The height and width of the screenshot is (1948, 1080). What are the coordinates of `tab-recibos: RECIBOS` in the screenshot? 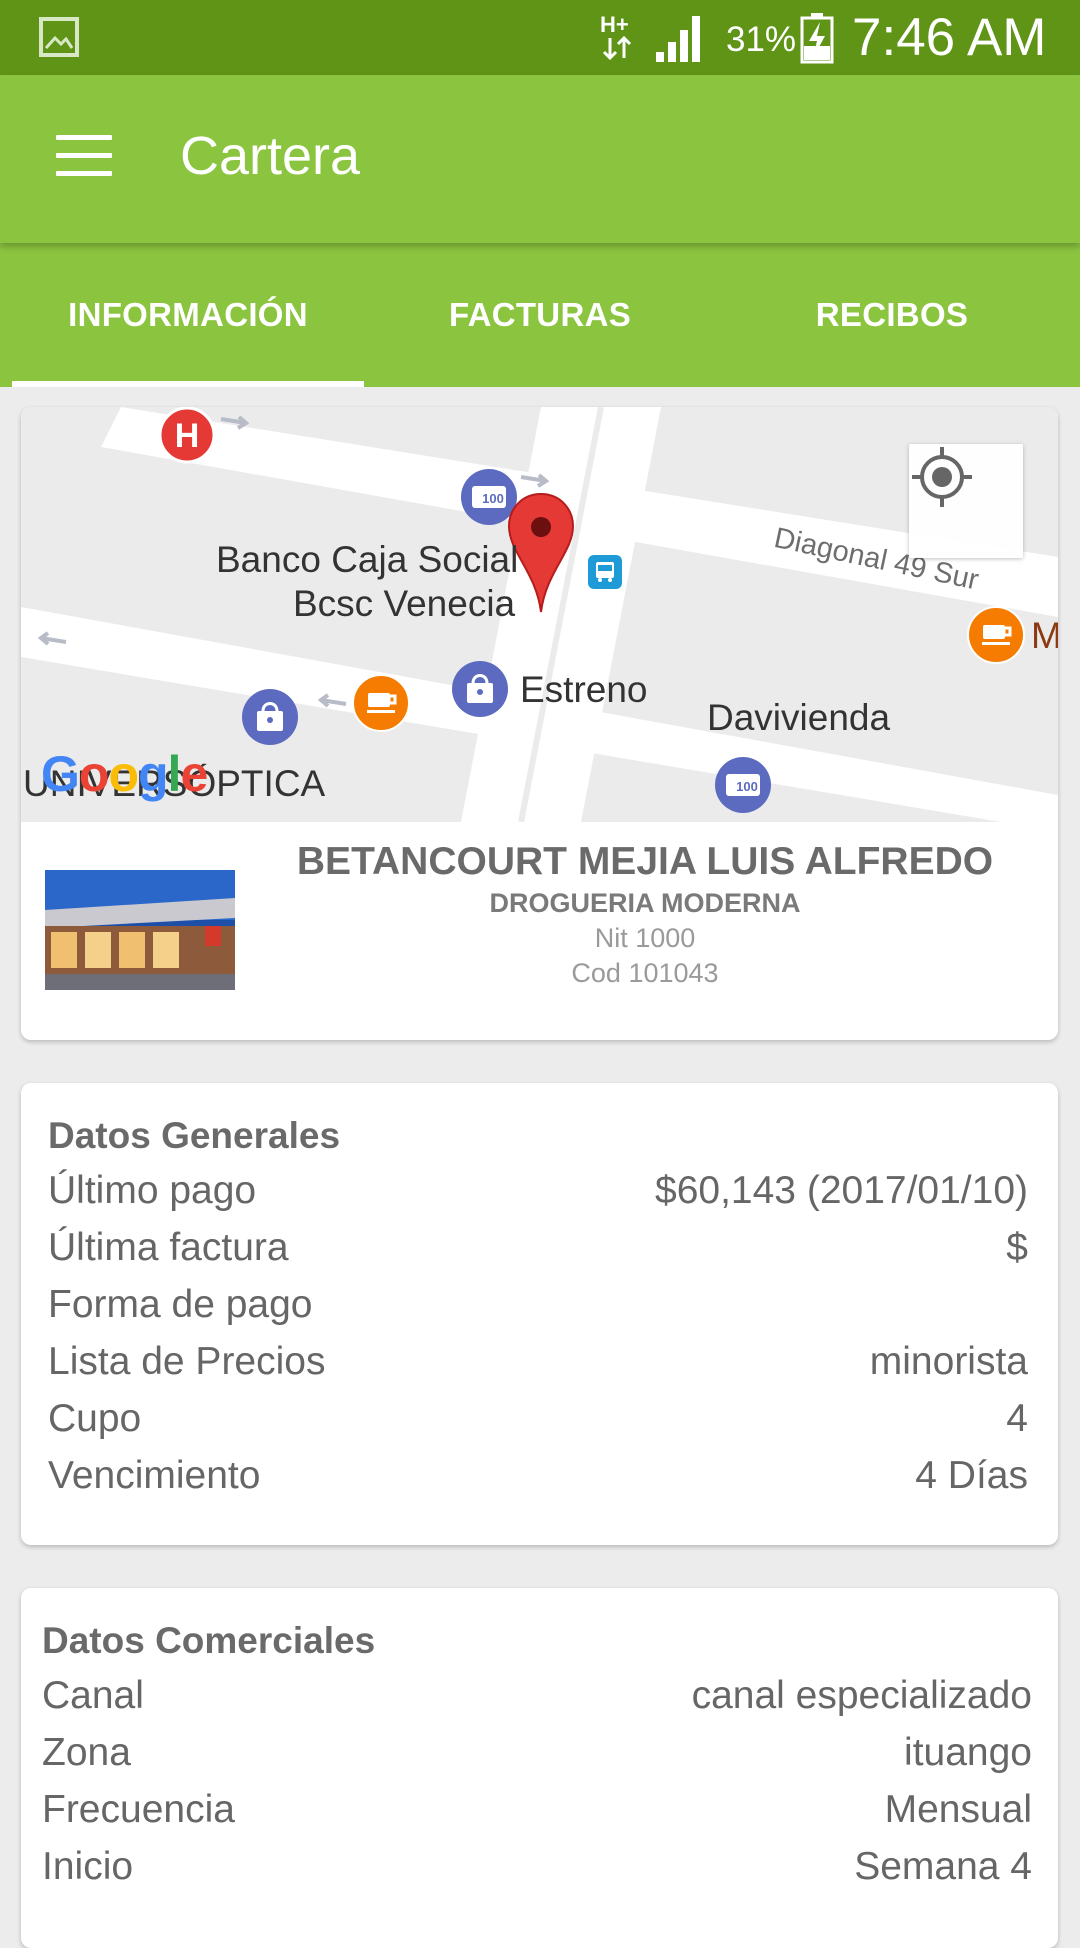 It's located at (892, 315).